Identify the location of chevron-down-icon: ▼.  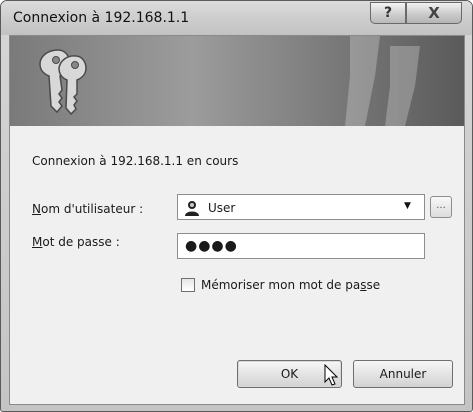
(407, 206).